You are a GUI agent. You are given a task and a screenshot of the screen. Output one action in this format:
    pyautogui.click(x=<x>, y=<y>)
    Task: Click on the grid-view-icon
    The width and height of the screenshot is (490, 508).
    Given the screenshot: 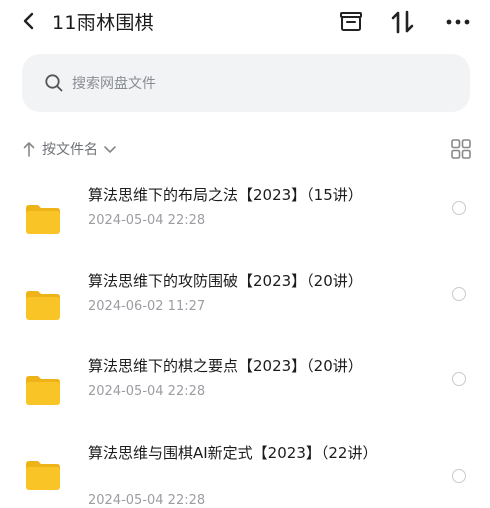 What is the action you would take?
    pyautogui.click(x=461, y=149)
    